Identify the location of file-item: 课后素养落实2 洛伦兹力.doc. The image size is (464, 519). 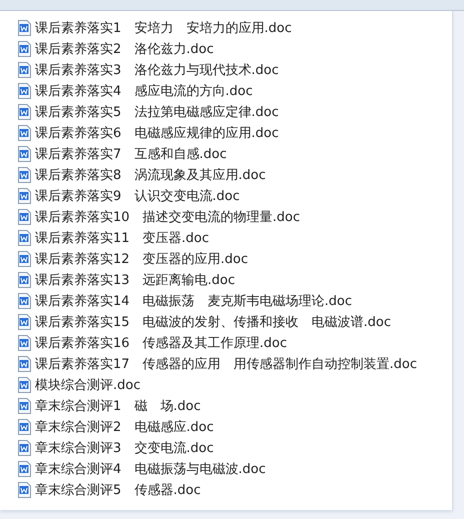
(226, 48).